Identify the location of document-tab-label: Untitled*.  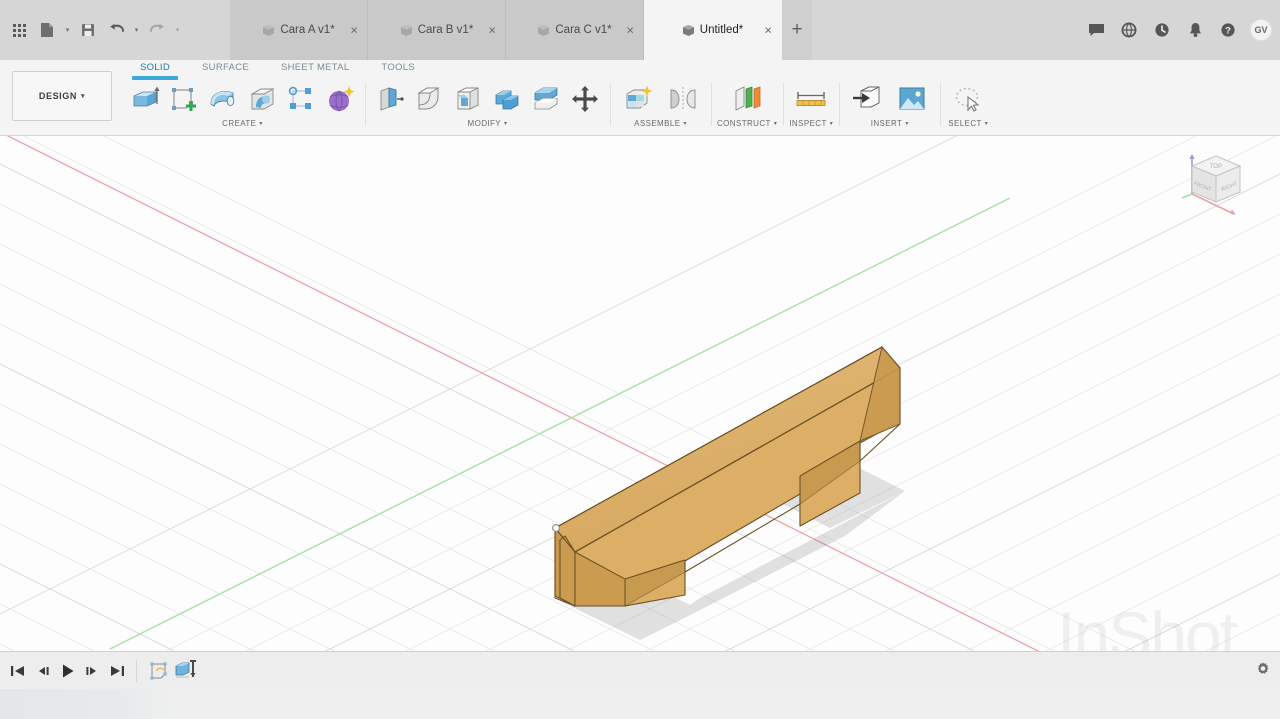
(721, 30).